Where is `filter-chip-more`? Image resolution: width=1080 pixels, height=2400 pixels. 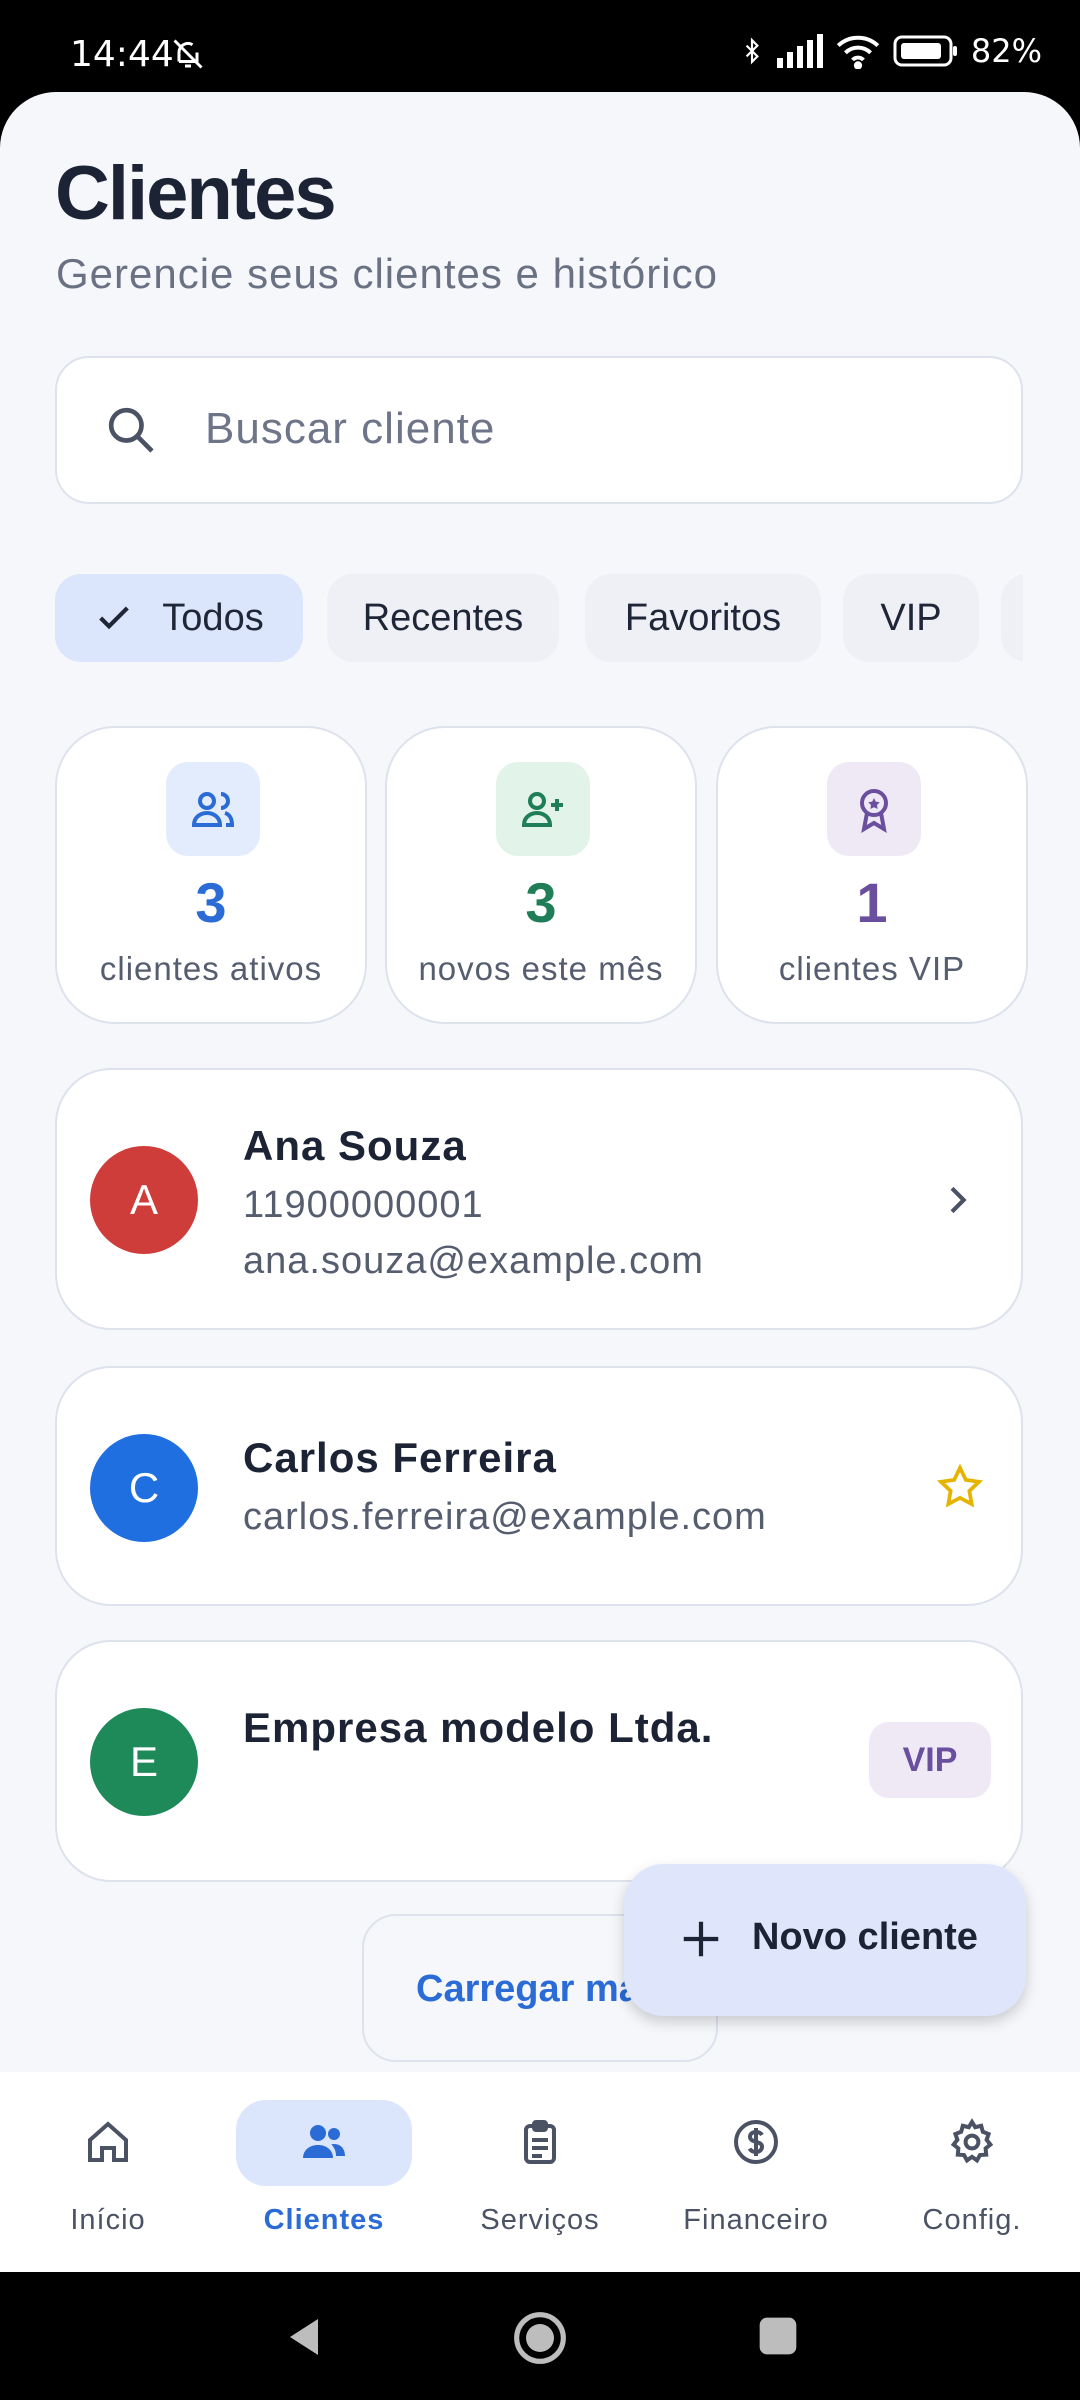 filter-chip-more is located at coordinates (1012, 618).